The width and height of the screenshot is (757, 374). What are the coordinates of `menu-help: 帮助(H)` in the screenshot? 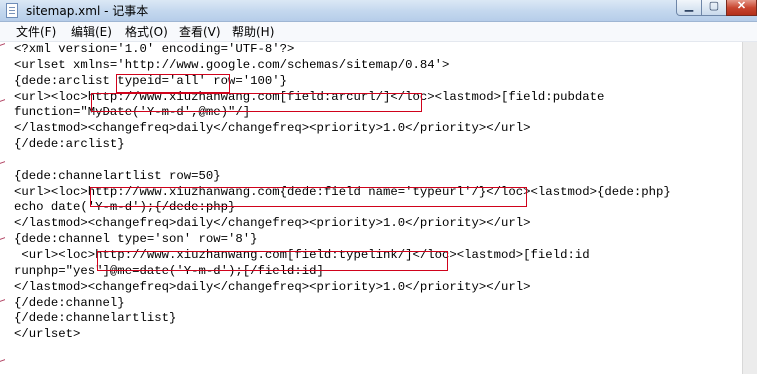 It's located at (253, 32).